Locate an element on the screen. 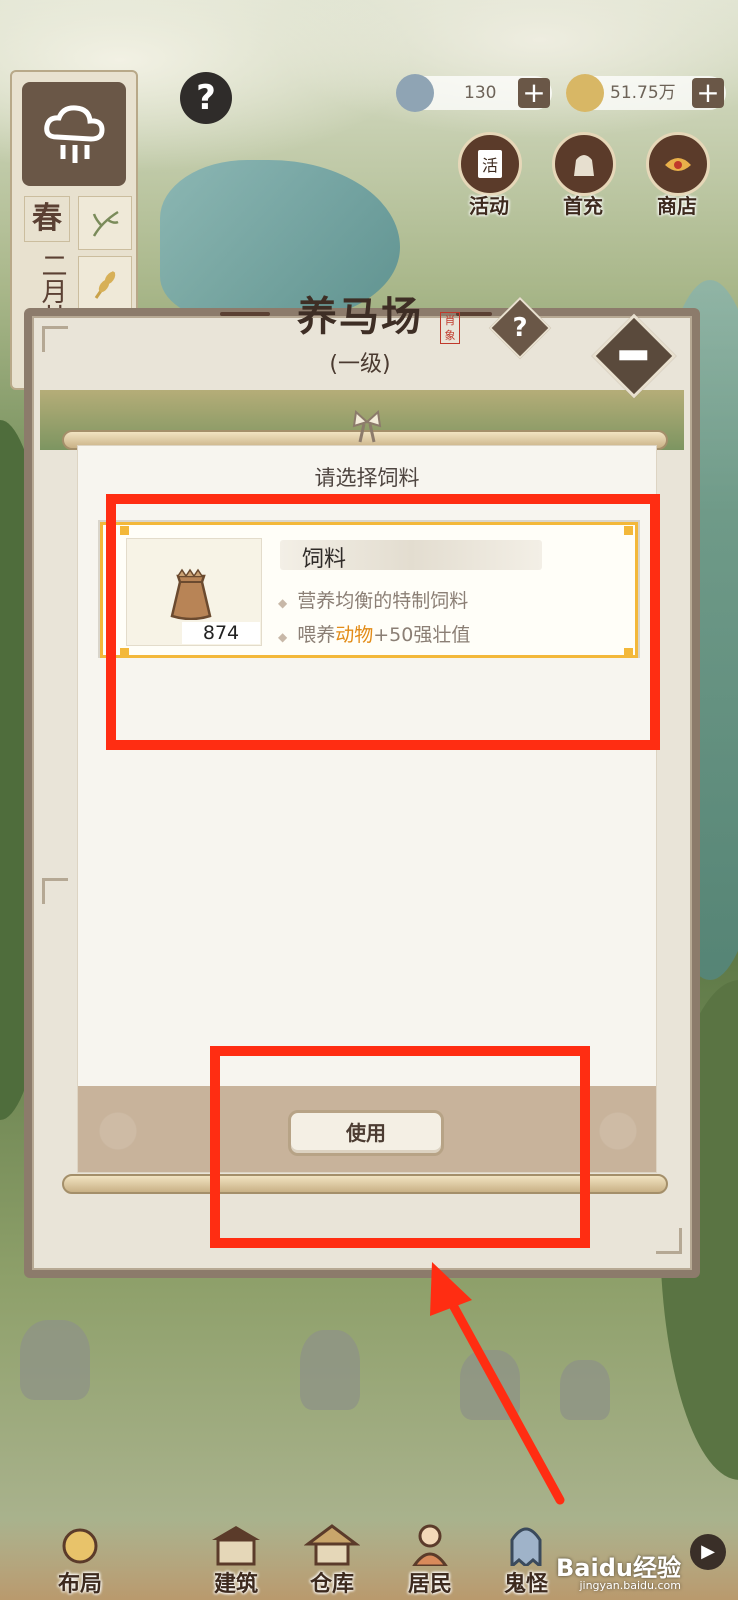  nav-residents: 居民 is located at coordinates (430, 1560).